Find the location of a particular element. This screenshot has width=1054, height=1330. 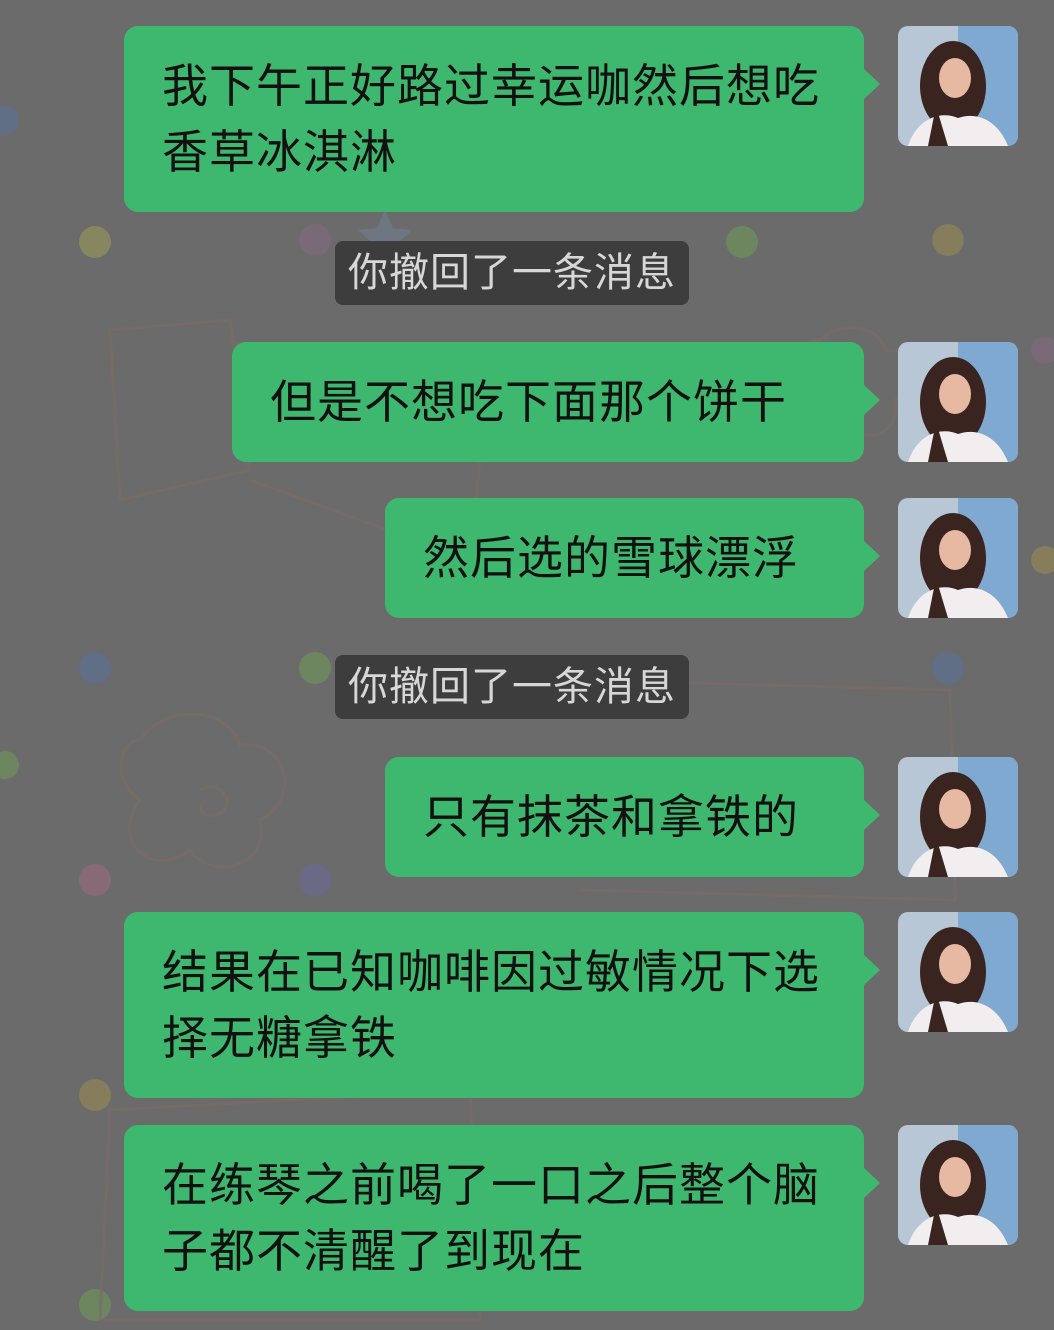

message-row: 但是不想吃下面那个饼干 is located at coordinates (625, 402).